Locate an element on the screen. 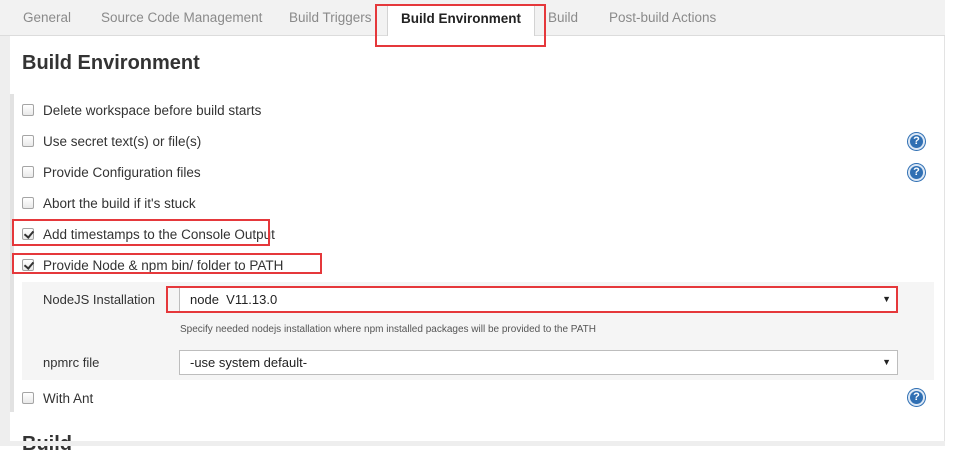 The width and height of the screenshot is (969, 456). option-nodejs-path: Provide Node & npm bin/ folder to PATH is located at coordinates (152, 265).